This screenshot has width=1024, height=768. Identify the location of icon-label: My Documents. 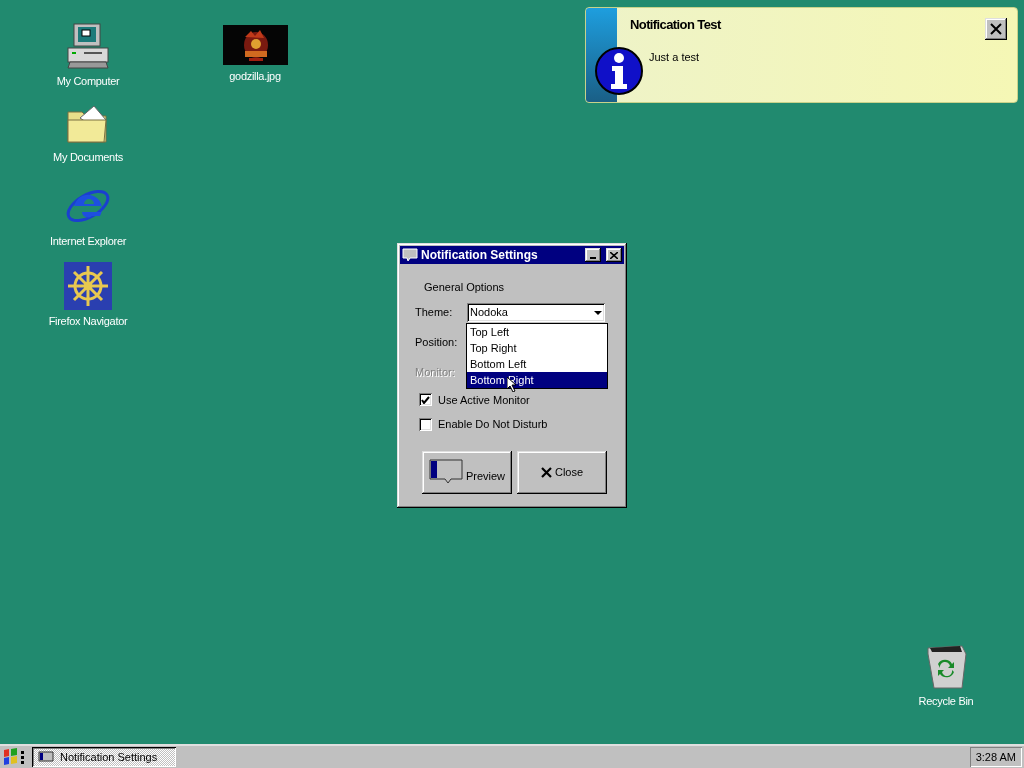
(88, 157).